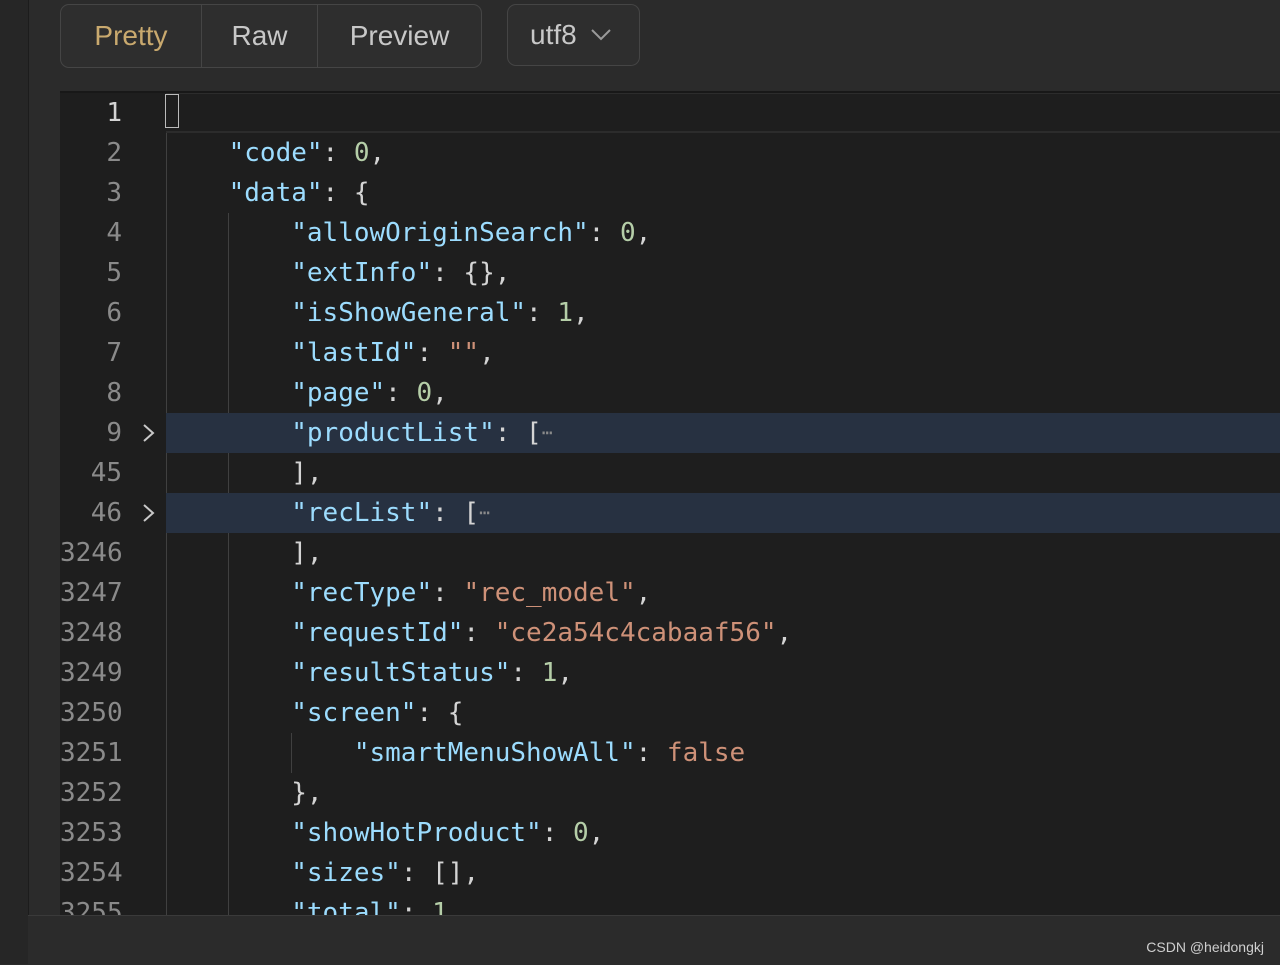  I want to click on code-line: 1, so click(670, 113).